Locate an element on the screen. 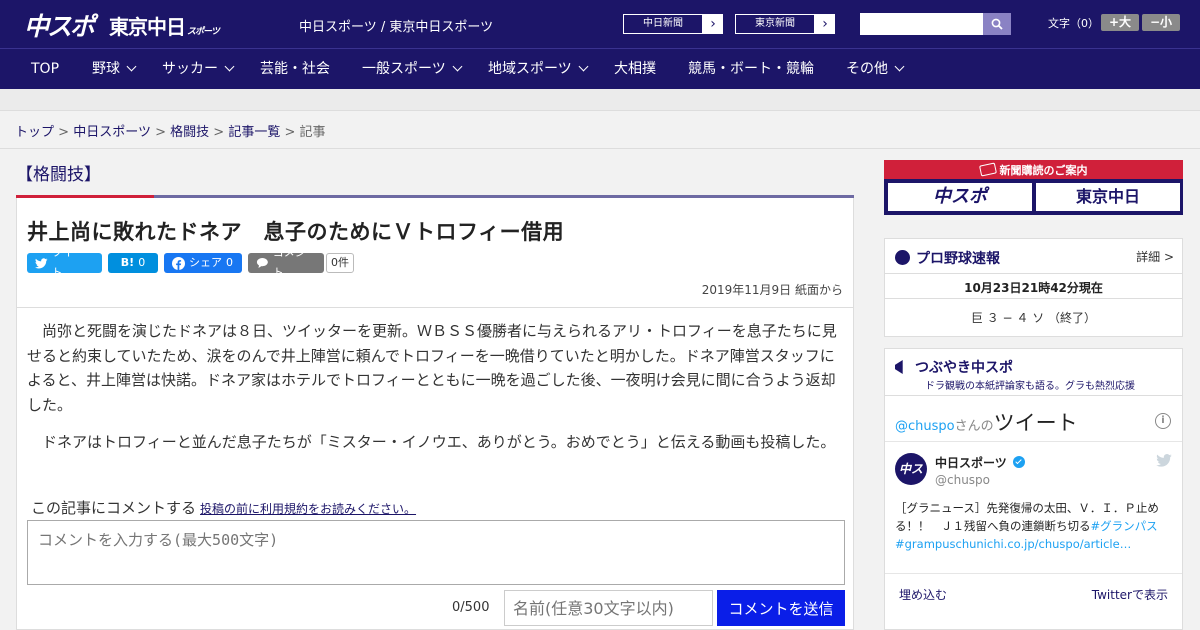 This screenshot has height=630, width=1200. tweet-label: ツイート is located at coordinates (68, 262).